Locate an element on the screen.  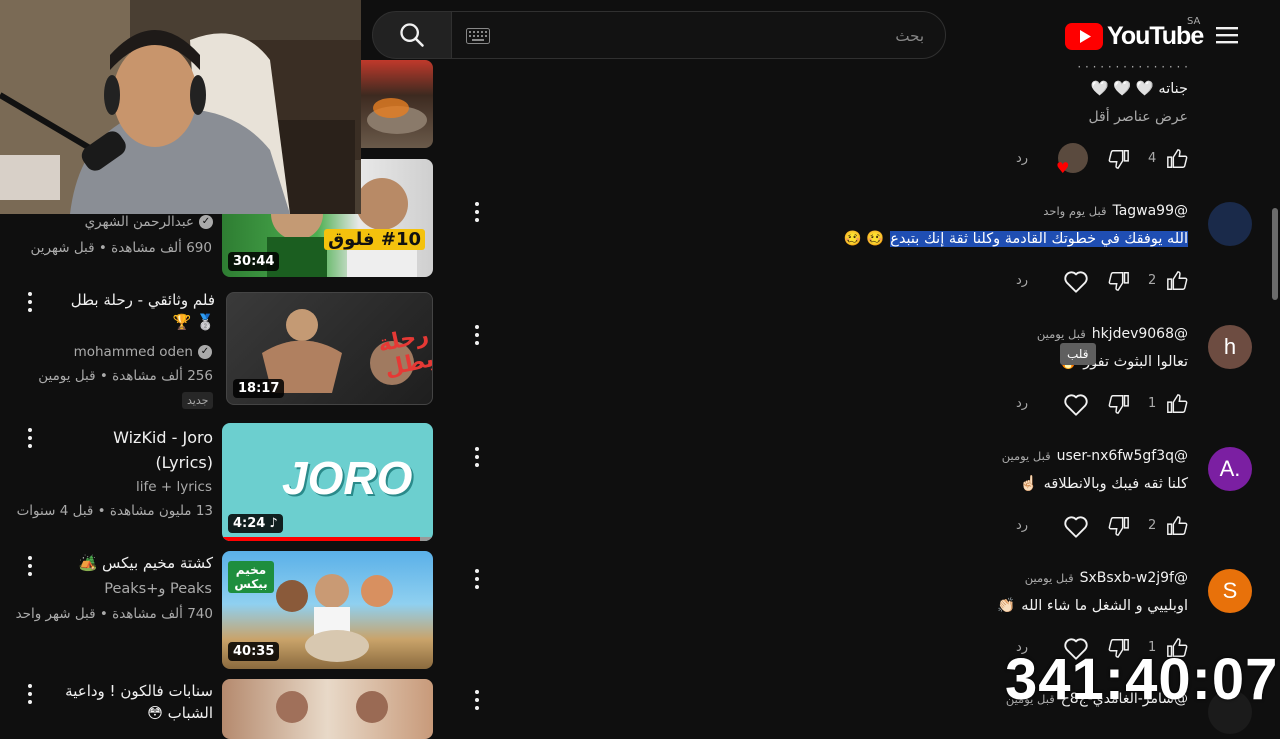
comment-text: جناته 🤍 🤍 🤍 is located at coordinates (1139, 89).